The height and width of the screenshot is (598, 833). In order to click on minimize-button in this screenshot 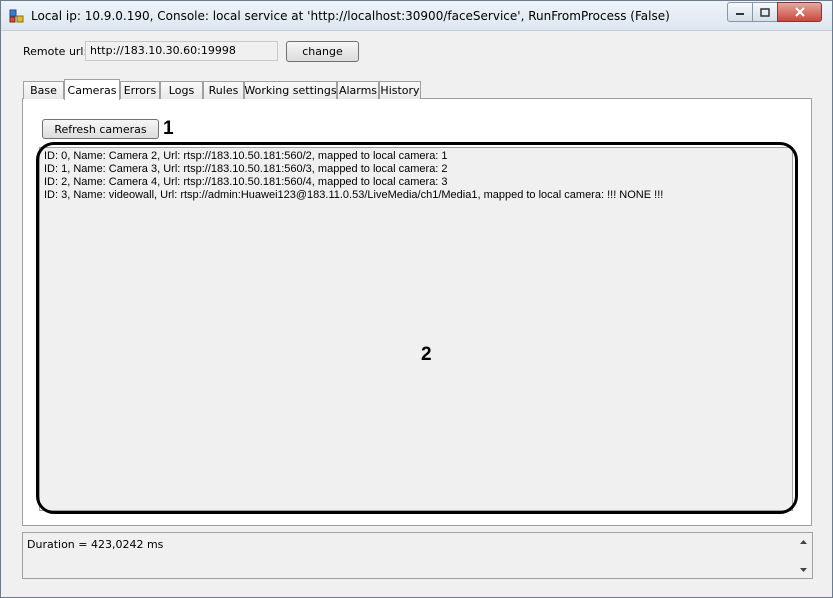, I will do `click(740, 12)`.